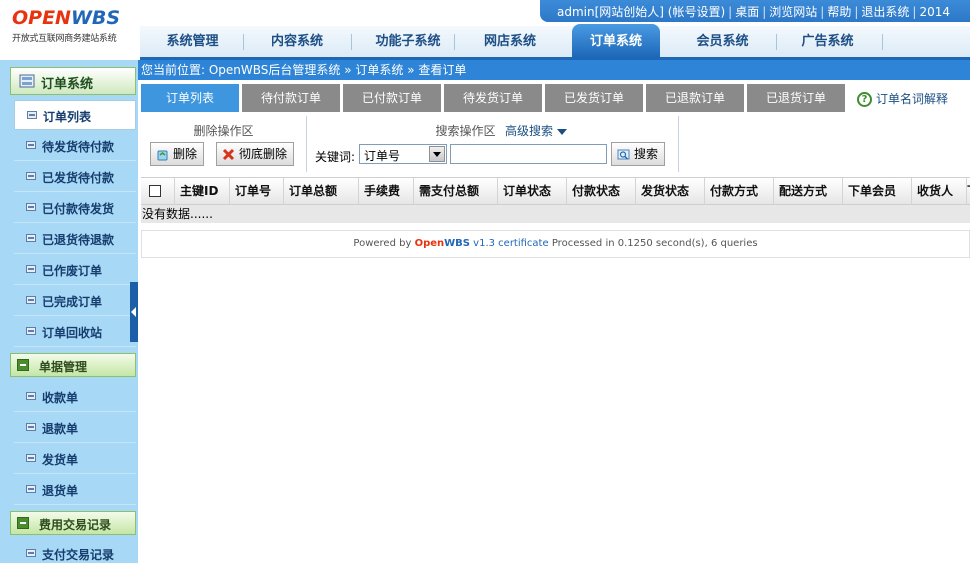 The width and height of the screenshot is (970, 563). I want to click on tab-returned-orders: 已退货订单, so click(796, 98).